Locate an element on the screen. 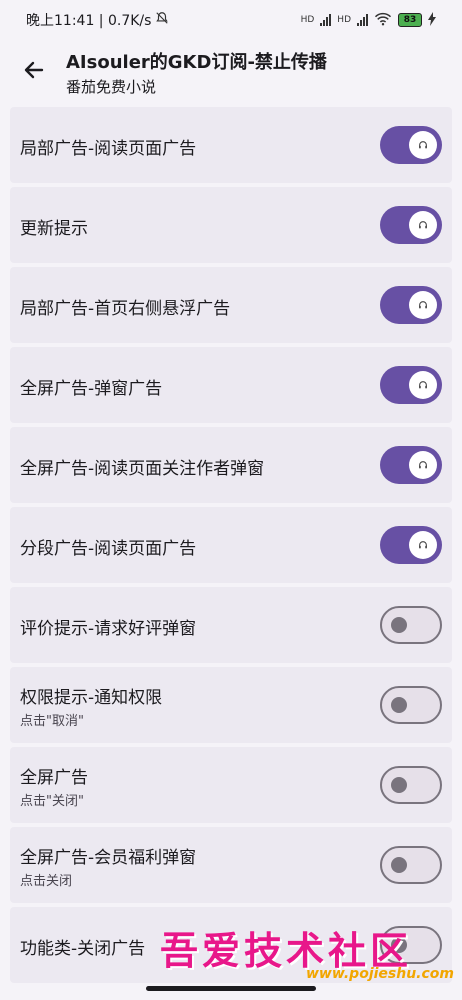 Image resolution: width=462 pixels, height=1000 pixels. rule-row: 更新提示 is located at coordinates (231, 225).